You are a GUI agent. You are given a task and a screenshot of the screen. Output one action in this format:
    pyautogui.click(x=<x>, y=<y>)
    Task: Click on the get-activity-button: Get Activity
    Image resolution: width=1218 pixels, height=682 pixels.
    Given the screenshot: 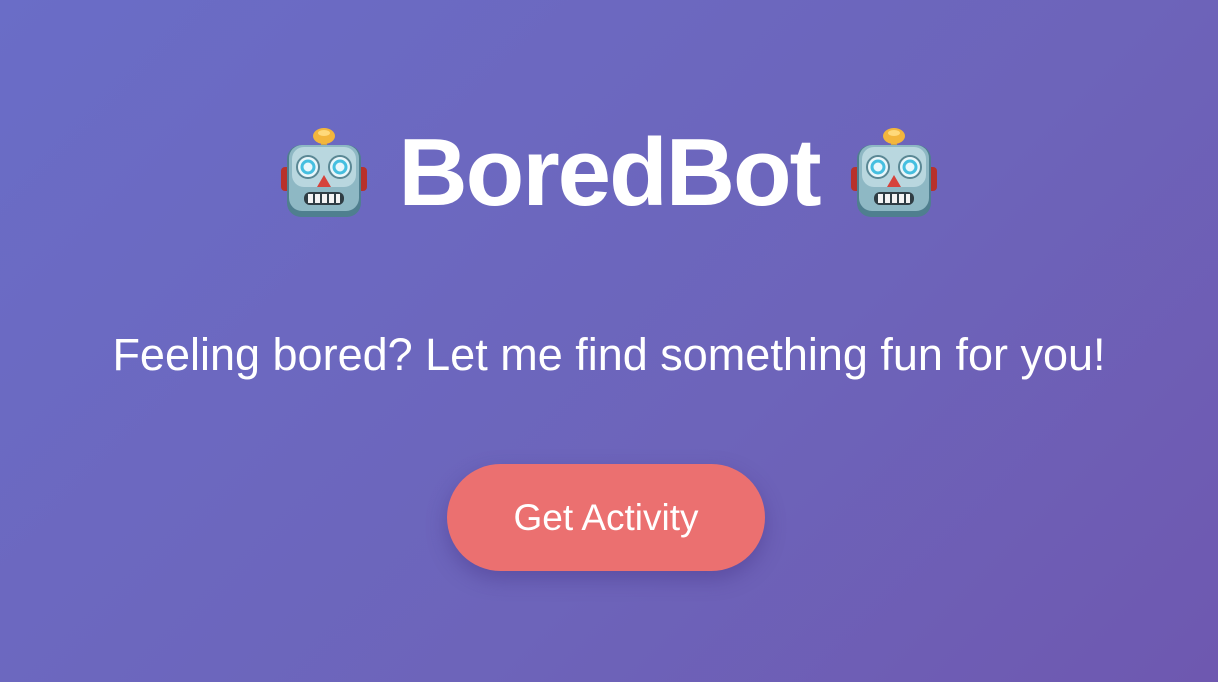 What is the action you would take?
    pyautogui.click(x=606, y=517)
    